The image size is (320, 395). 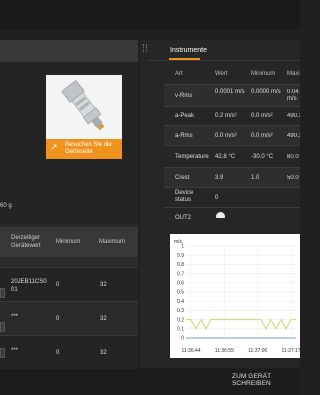 What do you see at coordinates (180, 330) in the screenshot?
I see `y-tick-label: 0.1` at bounding box center [180, 330].